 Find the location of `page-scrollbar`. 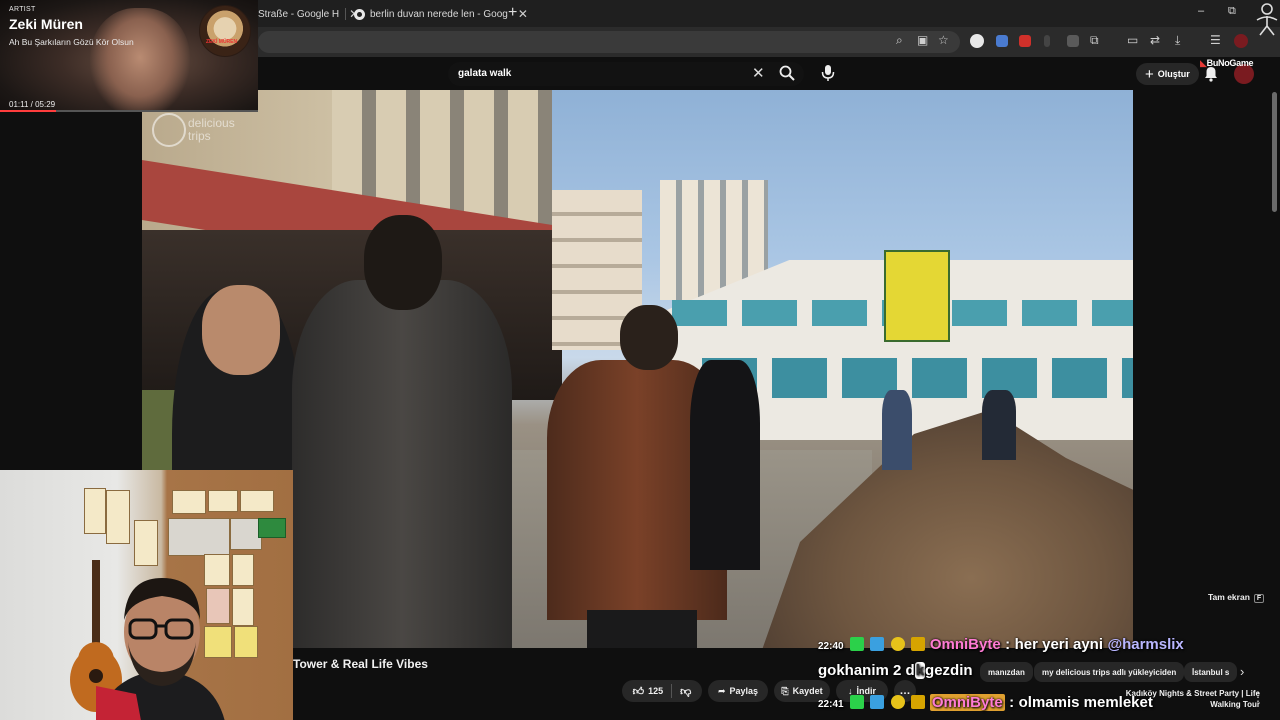

page-scrollbar is located at coordinates (1274, 152).